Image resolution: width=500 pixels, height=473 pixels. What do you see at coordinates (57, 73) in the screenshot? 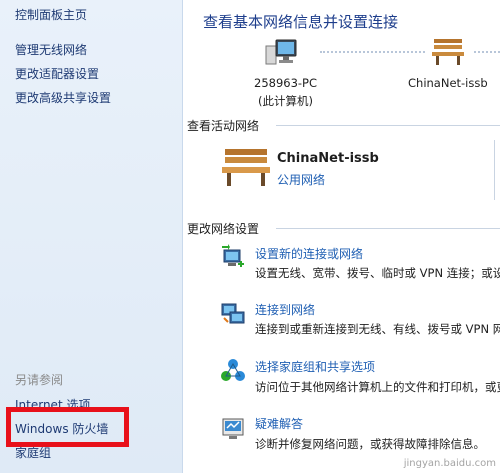
I see `sidebar-item-adapter-settings: 更改适配器设置` at bounding box center [57, 73].